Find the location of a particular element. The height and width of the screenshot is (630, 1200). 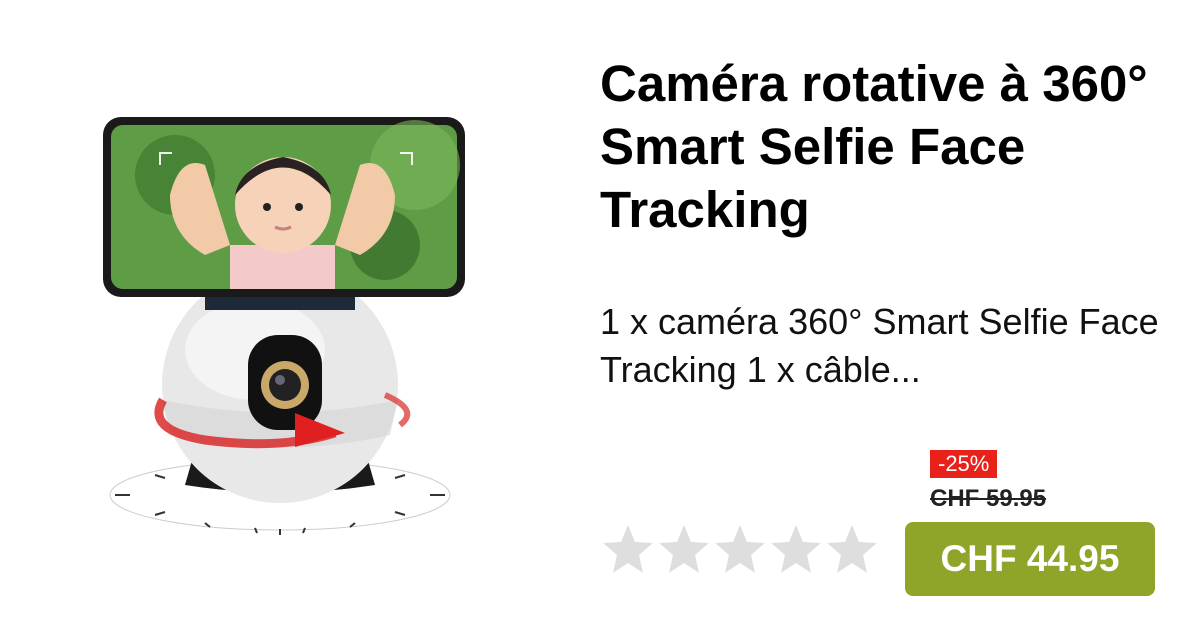

price-button: CHF 44.95 is located at coordinates (1030, 559).